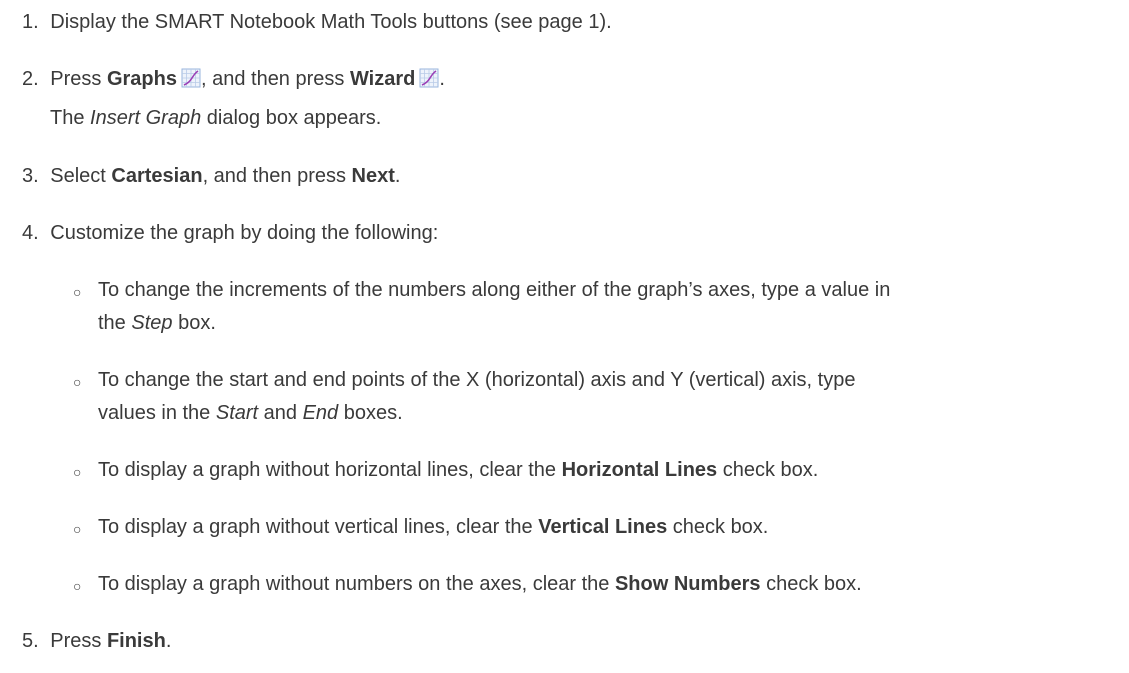 Image resolution: width=1129 pixels, height=673 pixels. What do you see at coordinates (639, 470) in the screenshot?
I see `option-name: Horizontal Lines` at bounding box center [639, 470].